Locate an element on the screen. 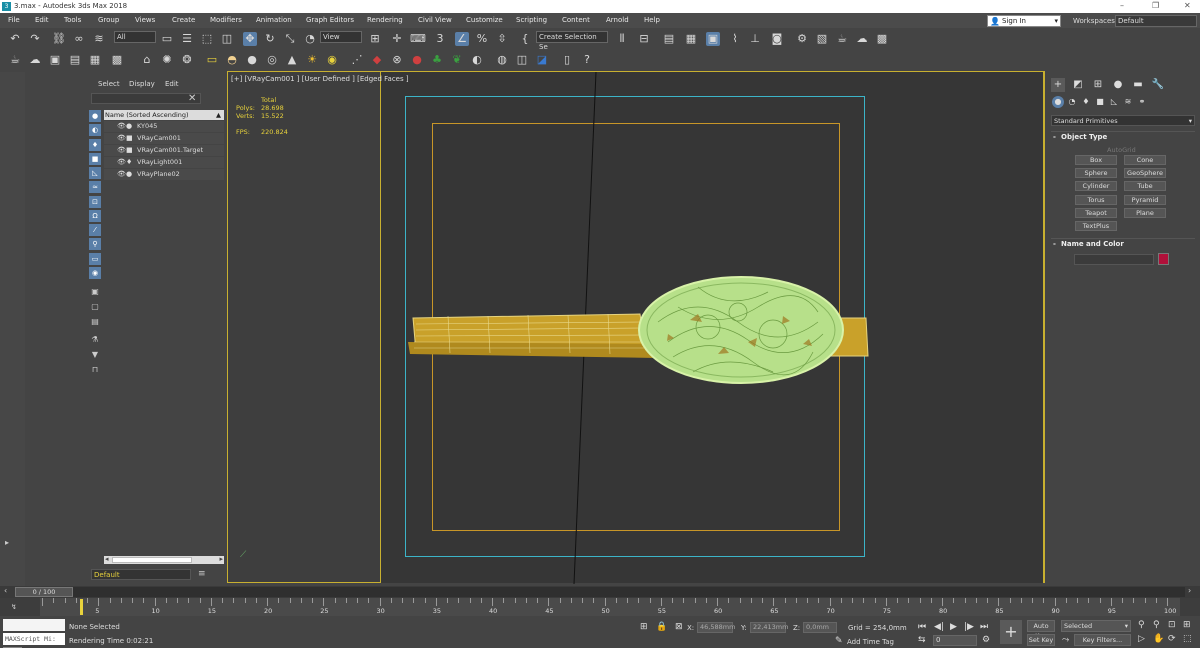 The height and width of the screenshot is (648, 1200). helpers-icon: ◺ is located at coordinates (1114, 102).